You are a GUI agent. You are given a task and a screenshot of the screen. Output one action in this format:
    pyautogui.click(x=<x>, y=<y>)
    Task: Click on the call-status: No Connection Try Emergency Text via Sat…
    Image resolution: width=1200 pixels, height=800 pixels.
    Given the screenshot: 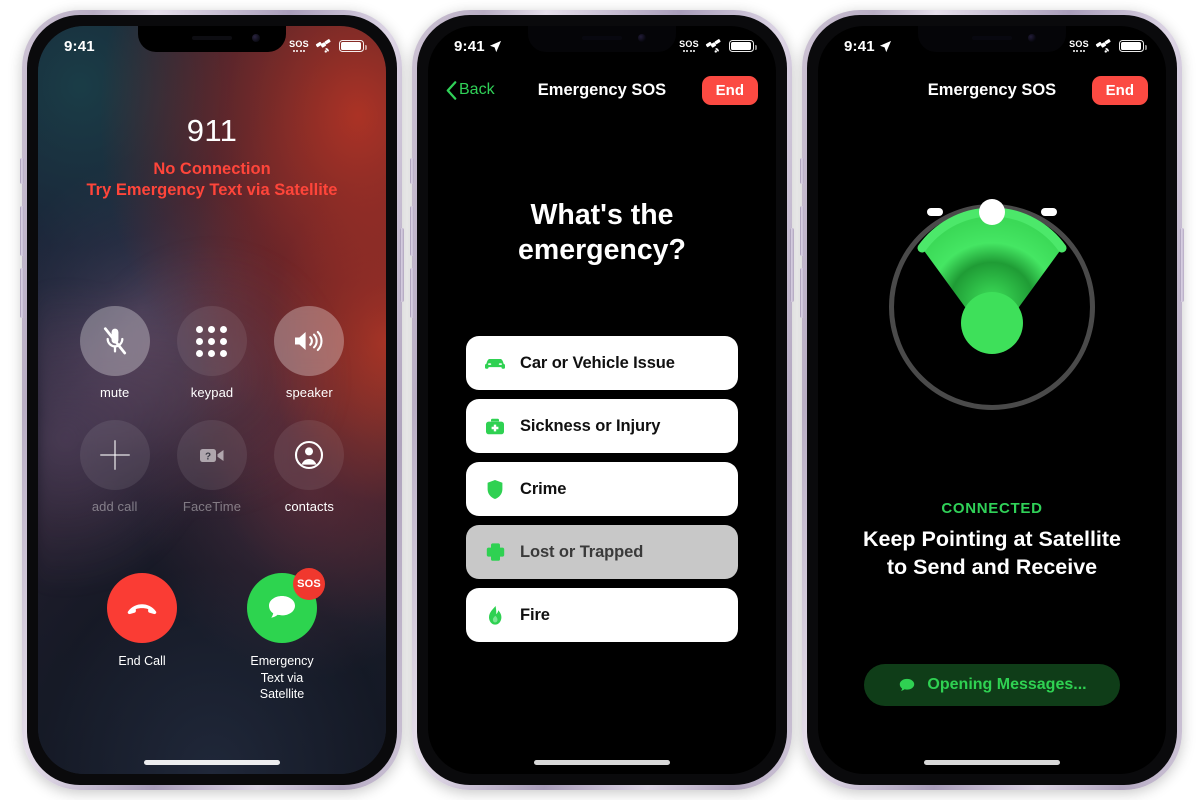 What is the action you would take?
    pyautogui.click(x=212, y=180)
    